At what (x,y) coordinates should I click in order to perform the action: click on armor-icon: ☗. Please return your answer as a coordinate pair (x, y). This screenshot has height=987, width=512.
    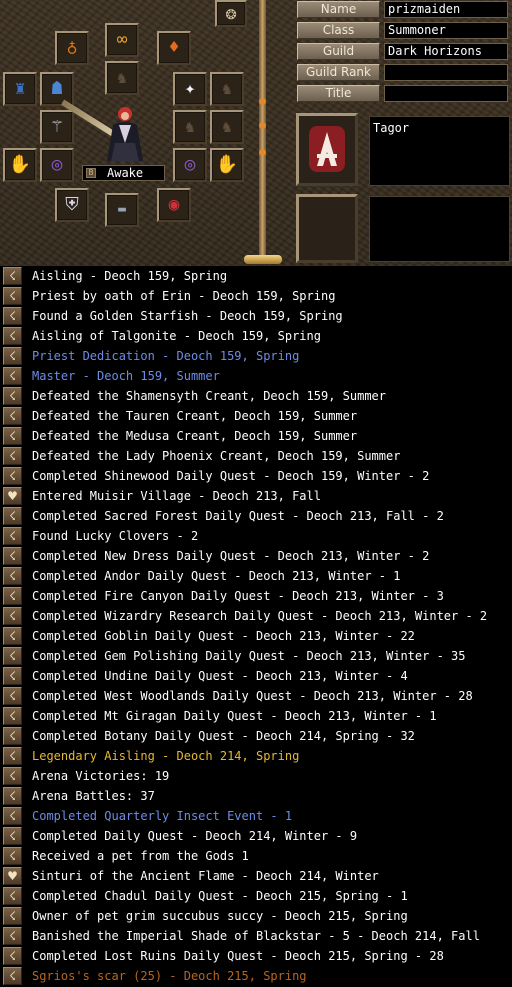
    Looking at the image, I should click on (57, 88).